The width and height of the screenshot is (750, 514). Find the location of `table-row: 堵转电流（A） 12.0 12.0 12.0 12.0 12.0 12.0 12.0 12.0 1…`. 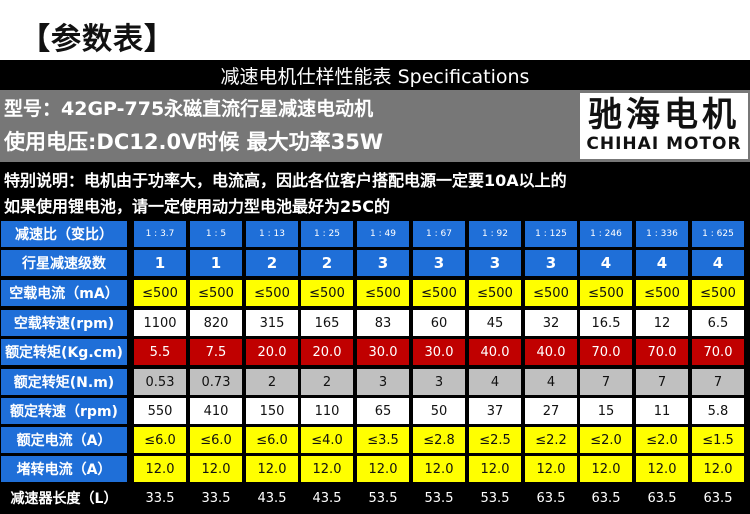

table-row: 堵转电流（A） 12.0 12.0 12.0 12.0 12.0 12.0 12.0 12.0 1… is located at coordinates (375, 469).